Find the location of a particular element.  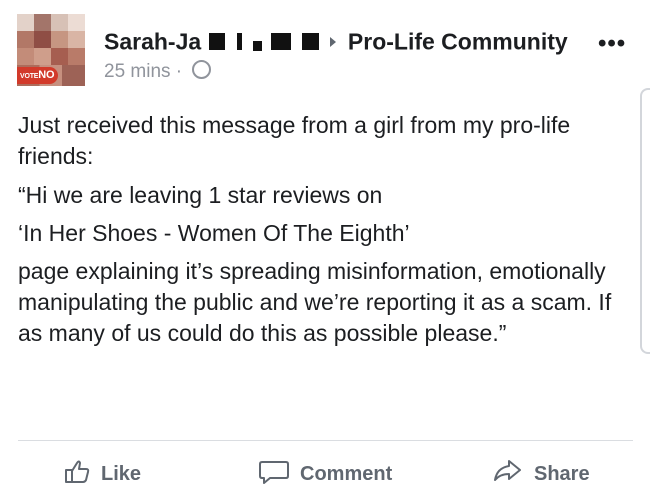

share-icon is located at coordinates (507, 470).